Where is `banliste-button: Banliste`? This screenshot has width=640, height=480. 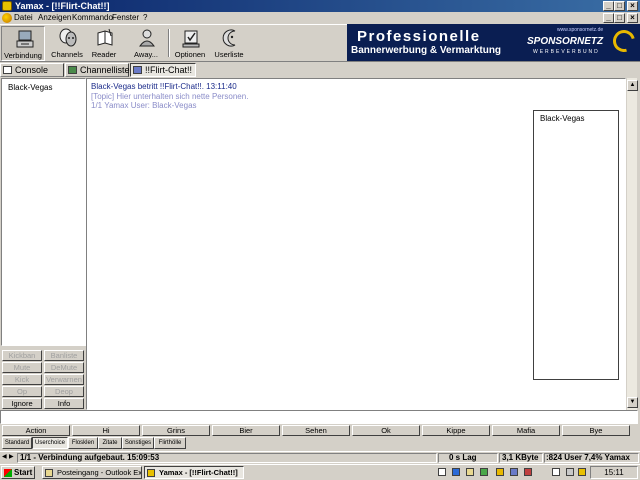
banliste-button: Banliste is located at coordinates (64, 355).